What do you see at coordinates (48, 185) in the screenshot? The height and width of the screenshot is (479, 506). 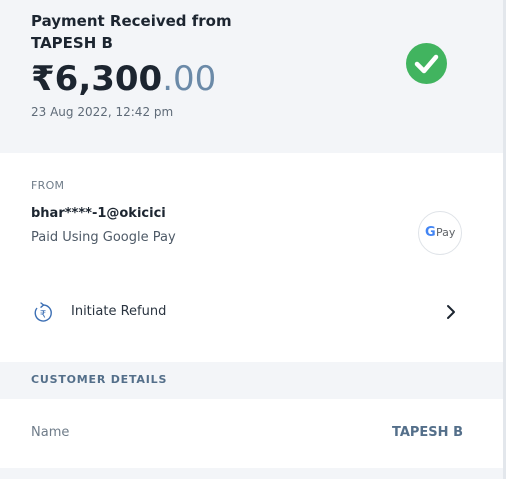 I see `from-label: FROM` at bounding box center [48, 185].